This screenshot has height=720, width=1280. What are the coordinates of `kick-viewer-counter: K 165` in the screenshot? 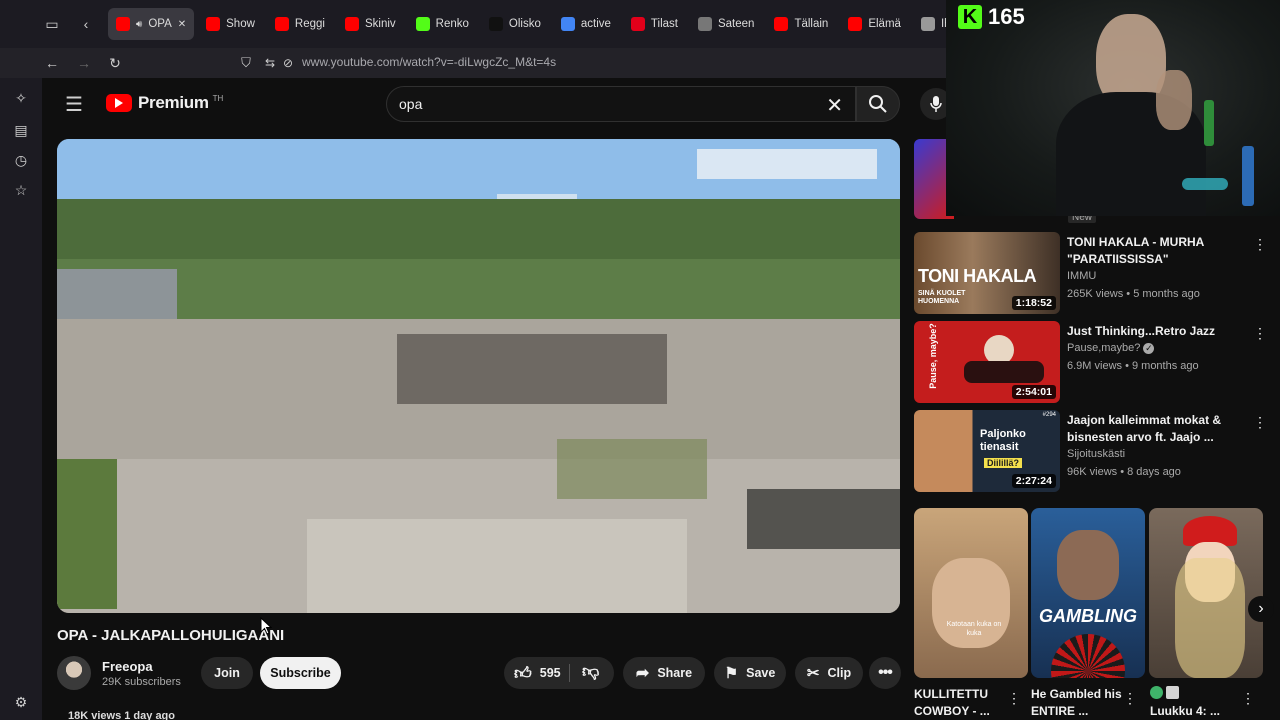 It's located at (991, 17).